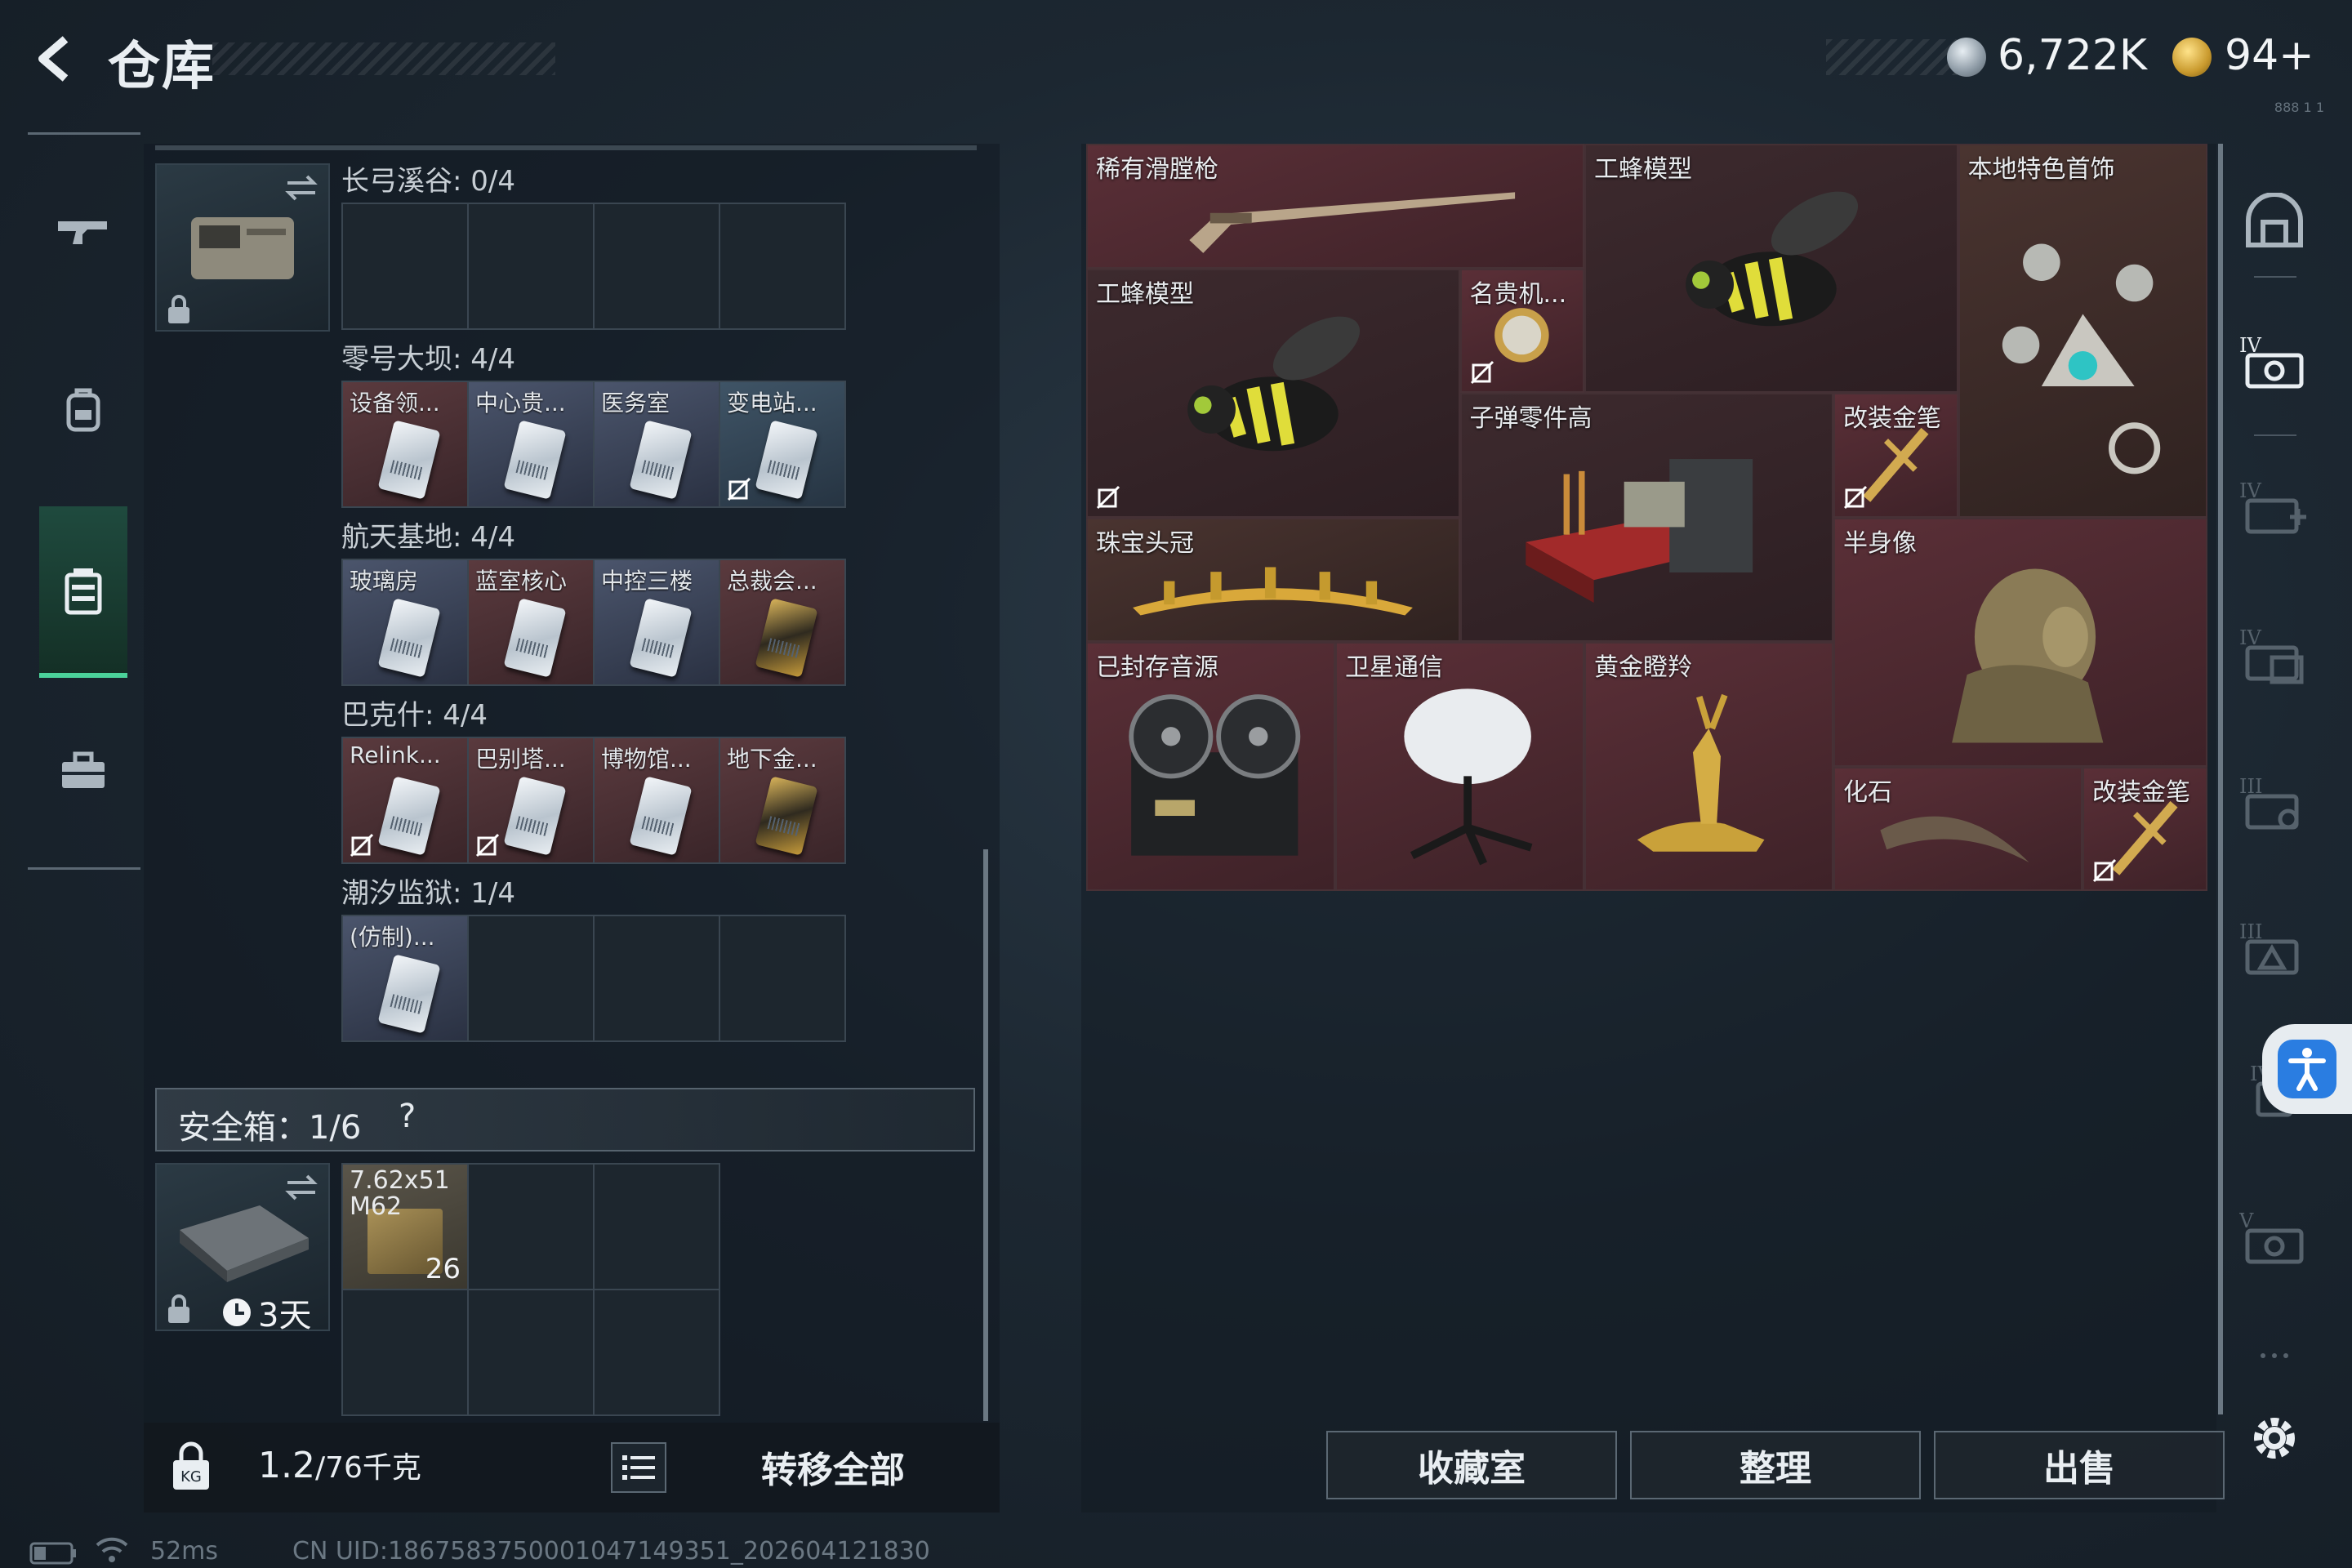  I want to click on stash-item: 化石, so click(1958, 828).